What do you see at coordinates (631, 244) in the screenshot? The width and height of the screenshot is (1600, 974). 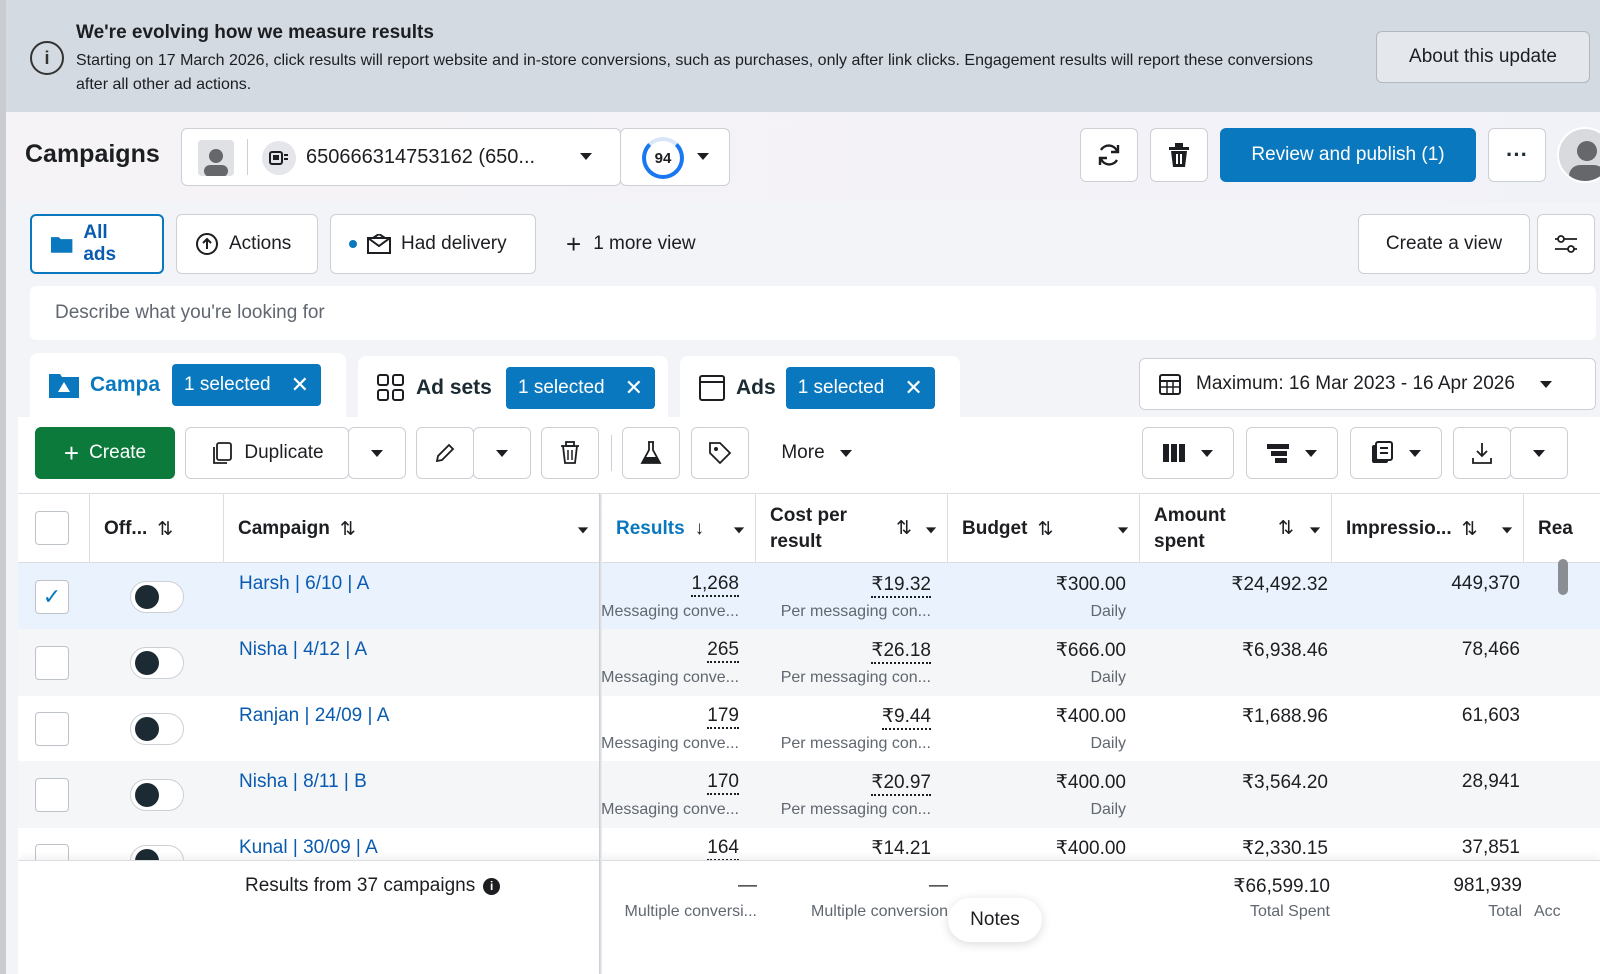 I see `more-views-button: + 1 more view` at bounding box center [631, 244].